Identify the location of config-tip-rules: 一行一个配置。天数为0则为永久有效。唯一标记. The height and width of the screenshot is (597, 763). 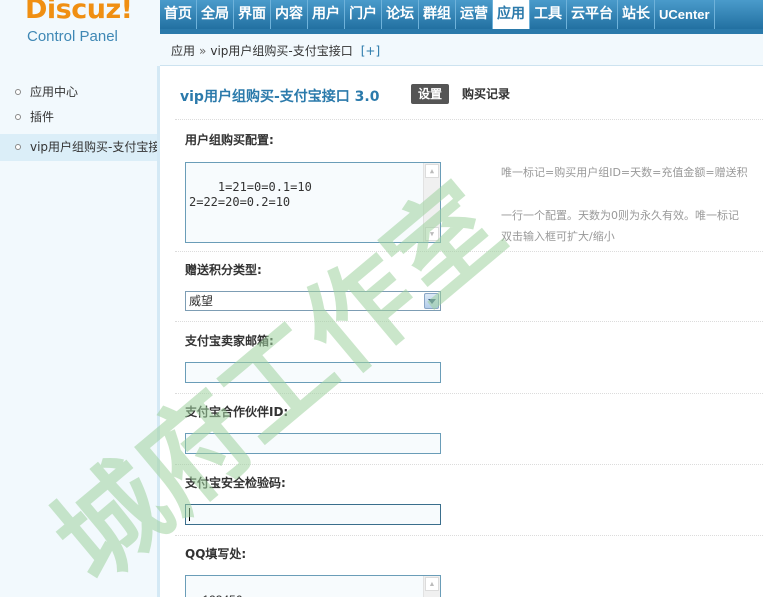
(620, 215).